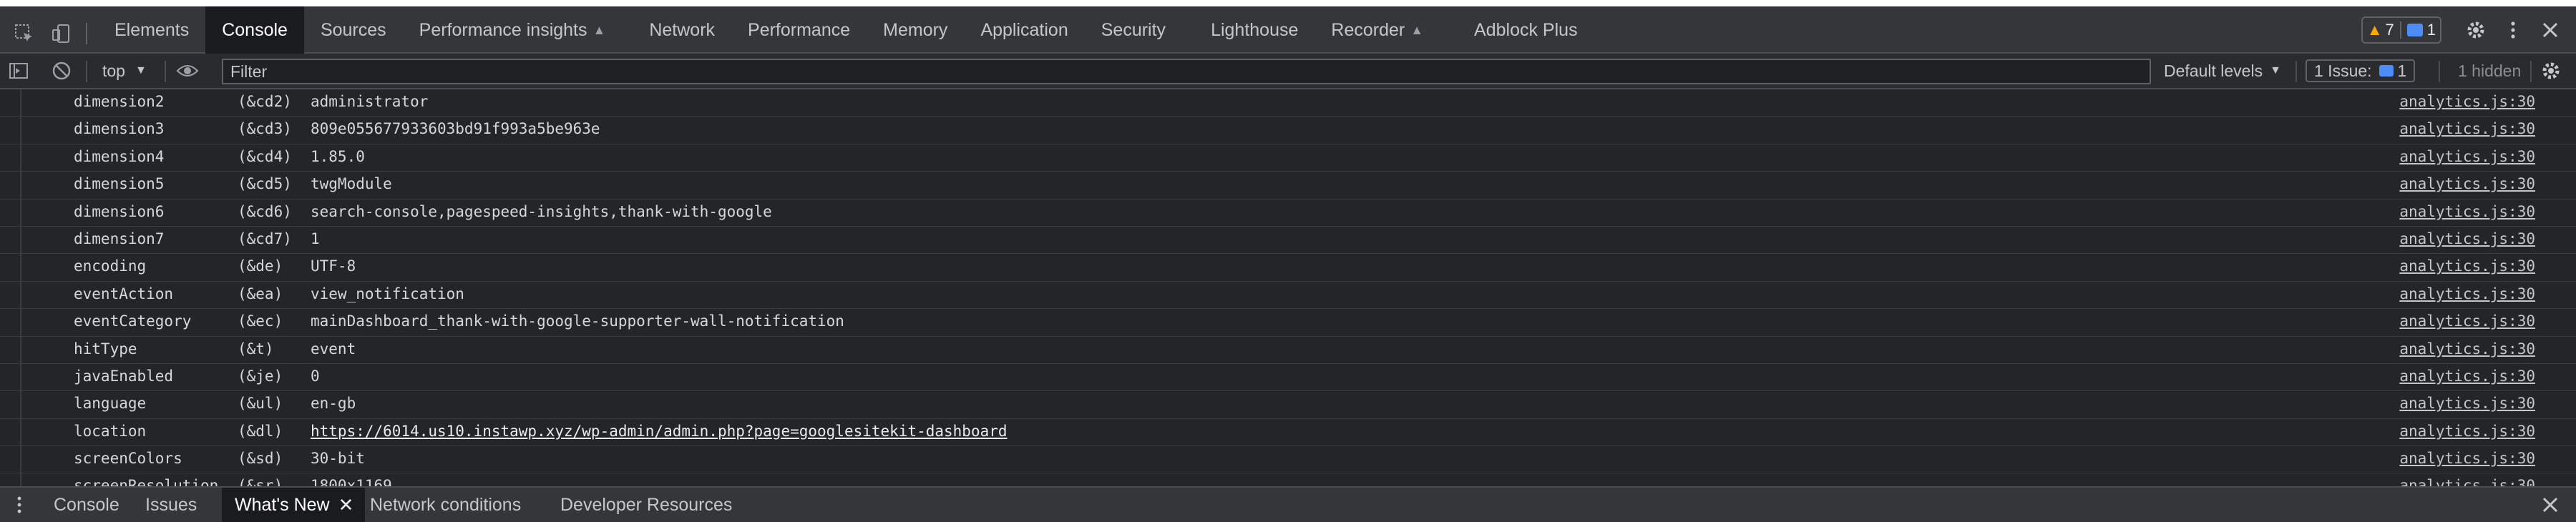 The image size is (2576, 522). What do you see at coordinates (2475, 30) in the screenshot?
I see `settings-gear-icon` at bounding box center [2475, 30].